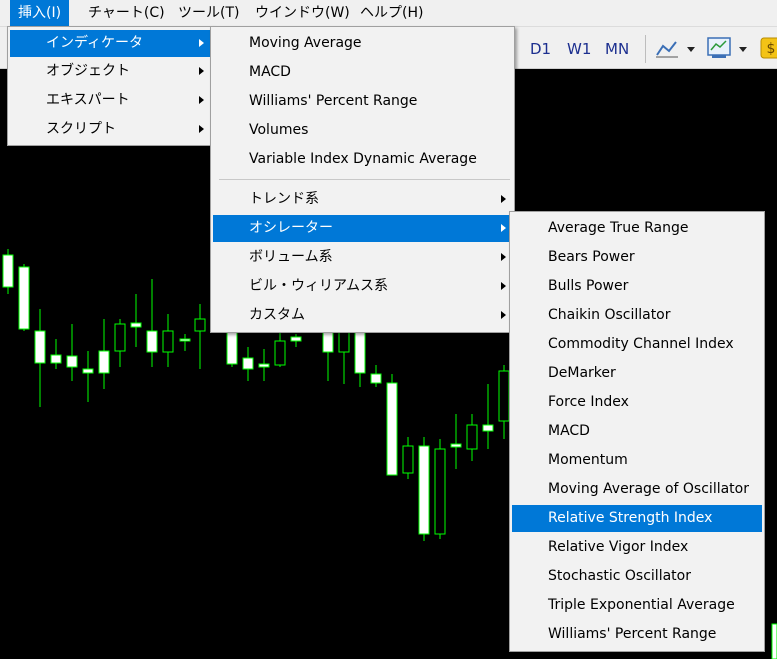  Describe the element at coordinates (362, 72) in the screenshot. I see `menu-item-macd: MACD` at that location.